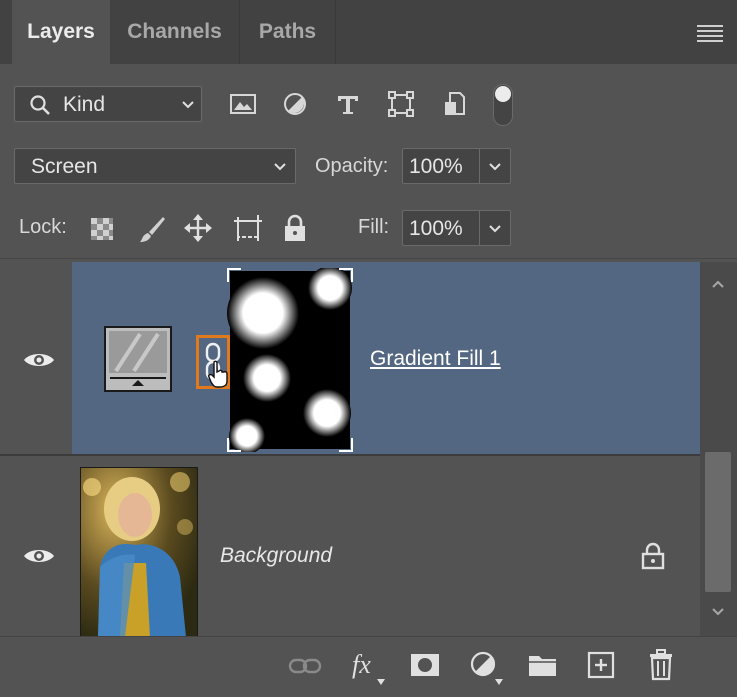  I want to click on divider, so click(368, 258).